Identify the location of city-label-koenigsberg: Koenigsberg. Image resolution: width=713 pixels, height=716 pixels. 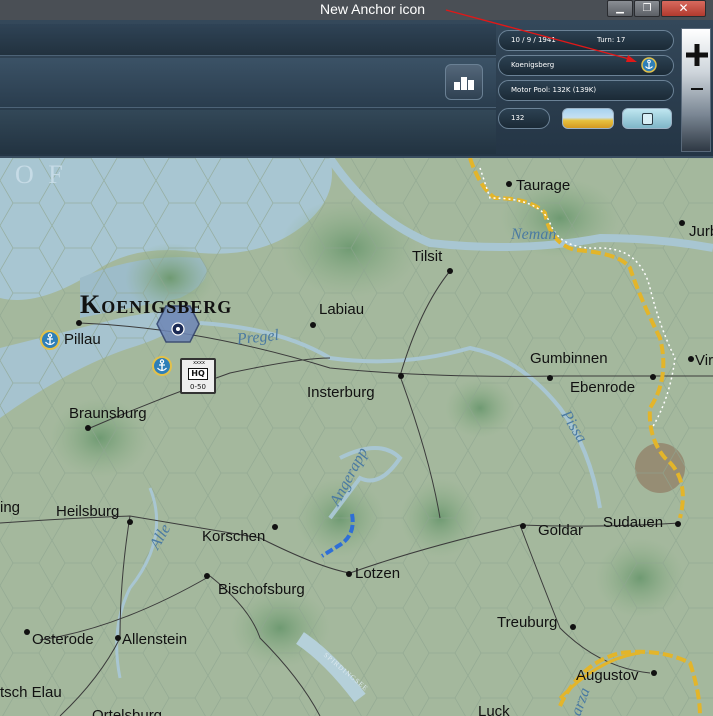
(156, 304).